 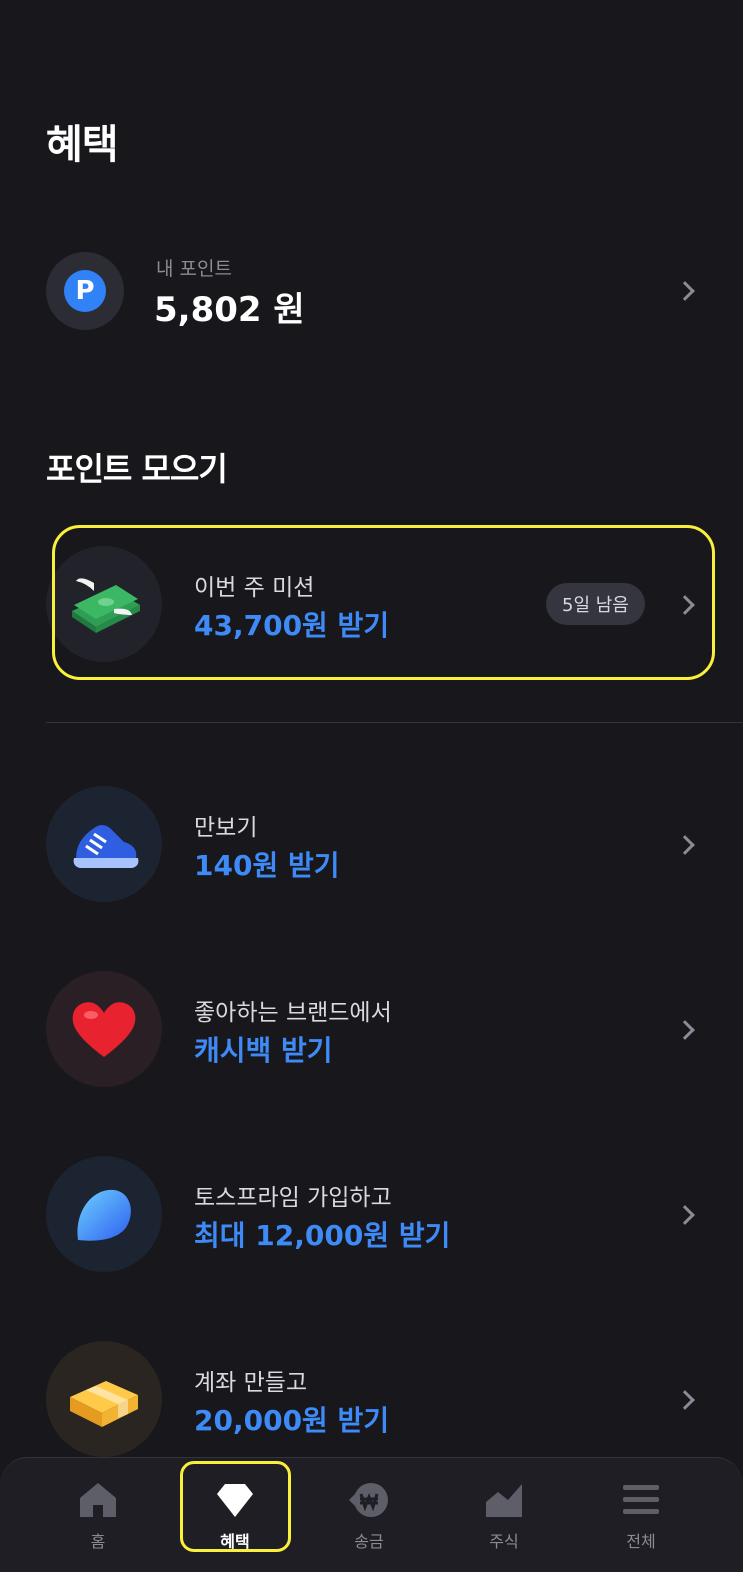 I want to click on points-value: 5,802 원, so click(x=229, y=310).